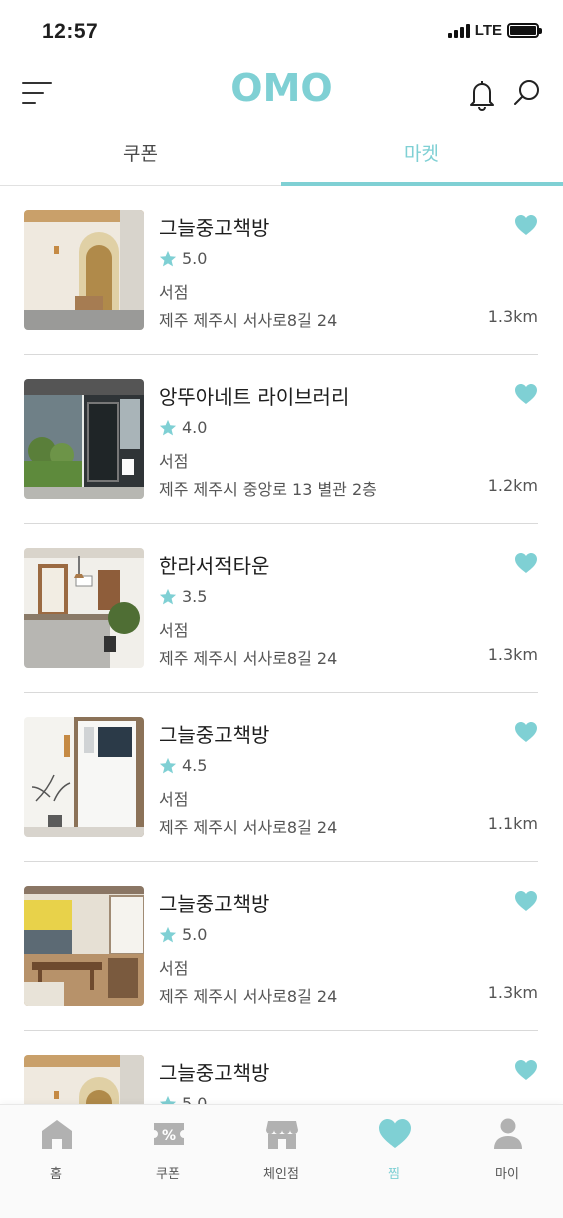 This screenshot has width=563, height=1218. I want to click on nav-favorites: 찜, so click(394, 1150).